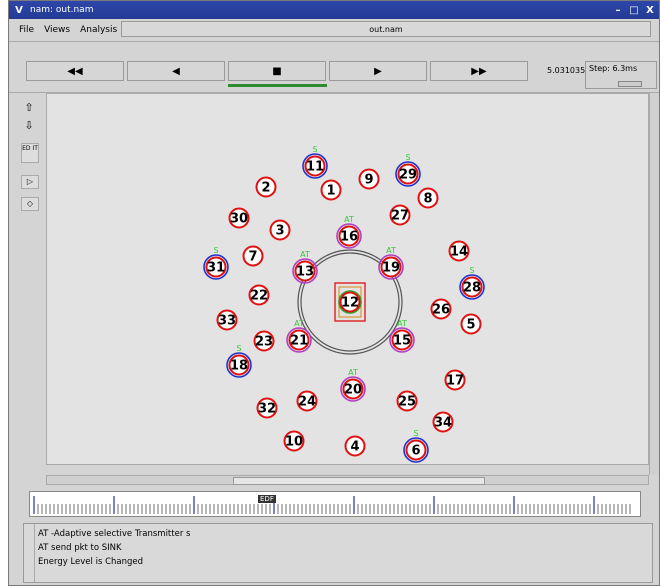 Image resolution: width=666 pixels, height=586 pixels. What do you see at coordinates (30, 182) in the screenshot?
I see `tool-button-1: ▷` at bounding box center [30, 182].